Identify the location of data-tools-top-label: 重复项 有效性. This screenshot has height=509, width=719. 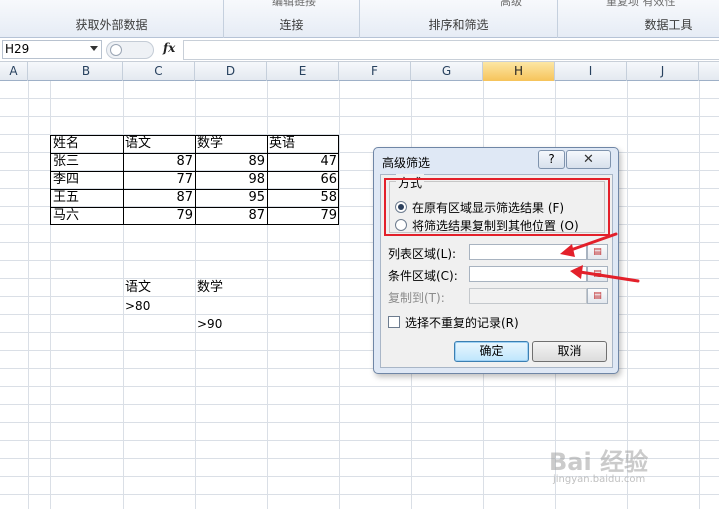
(641, 4).